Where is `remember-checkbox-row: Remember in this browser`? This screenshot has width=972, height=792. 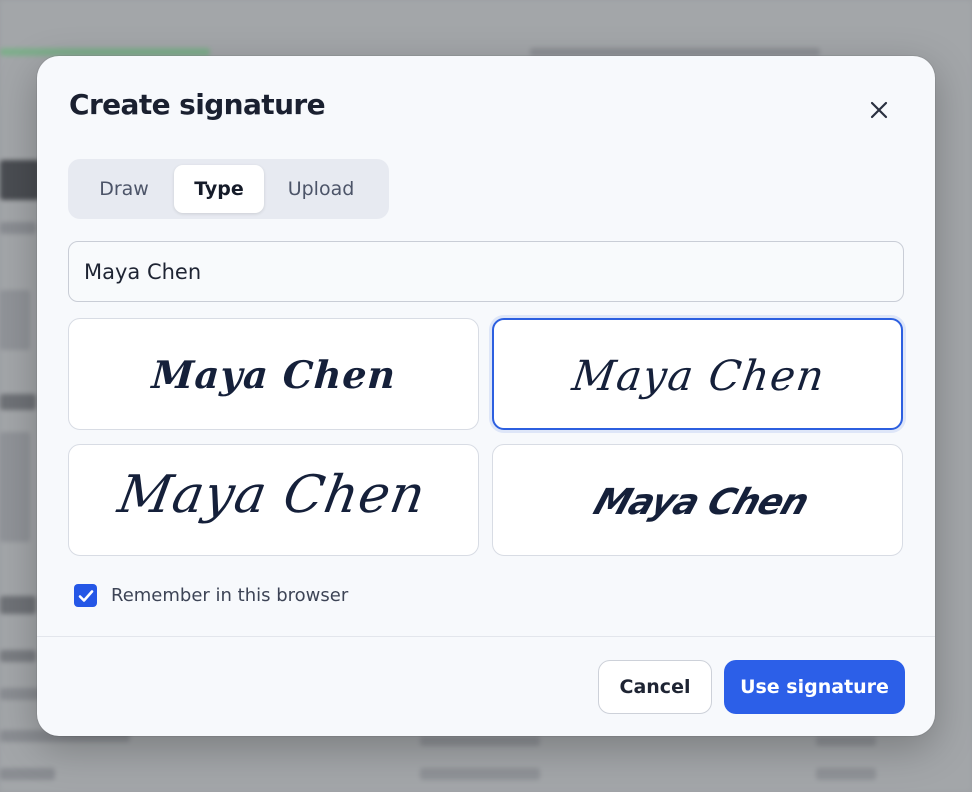
remember-checkbox-row: Remember in this browser is located at coordinates (211, 595).